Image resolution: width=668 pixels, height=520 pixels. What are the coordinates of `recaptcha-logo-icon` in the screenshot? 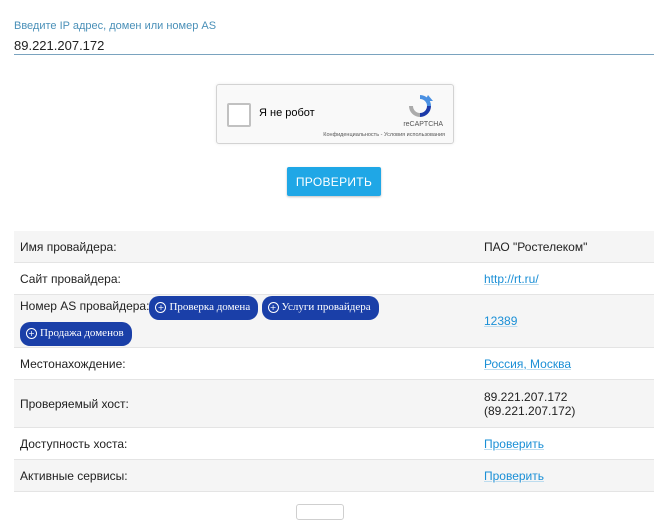 It's located at (421, 106).